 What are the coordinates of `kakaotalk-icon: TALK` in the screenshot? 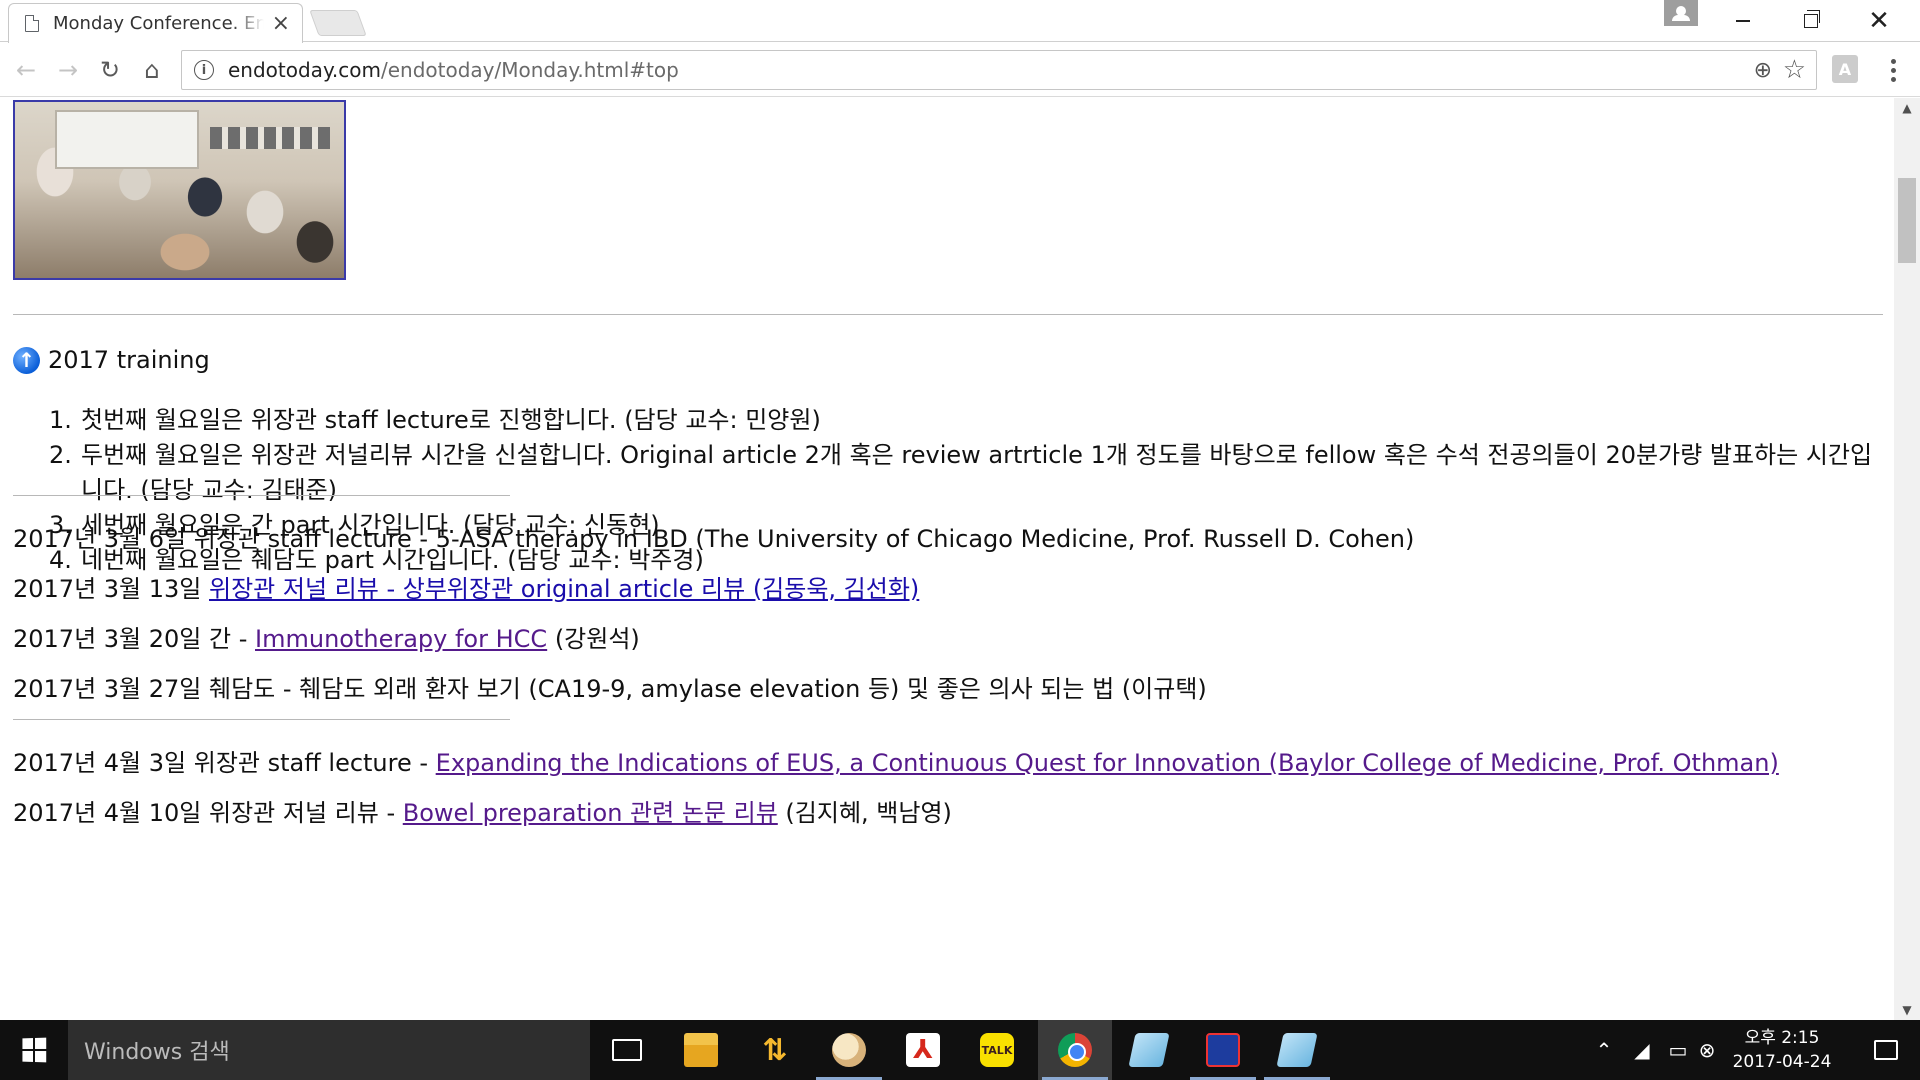 It's located at (997, 1050).